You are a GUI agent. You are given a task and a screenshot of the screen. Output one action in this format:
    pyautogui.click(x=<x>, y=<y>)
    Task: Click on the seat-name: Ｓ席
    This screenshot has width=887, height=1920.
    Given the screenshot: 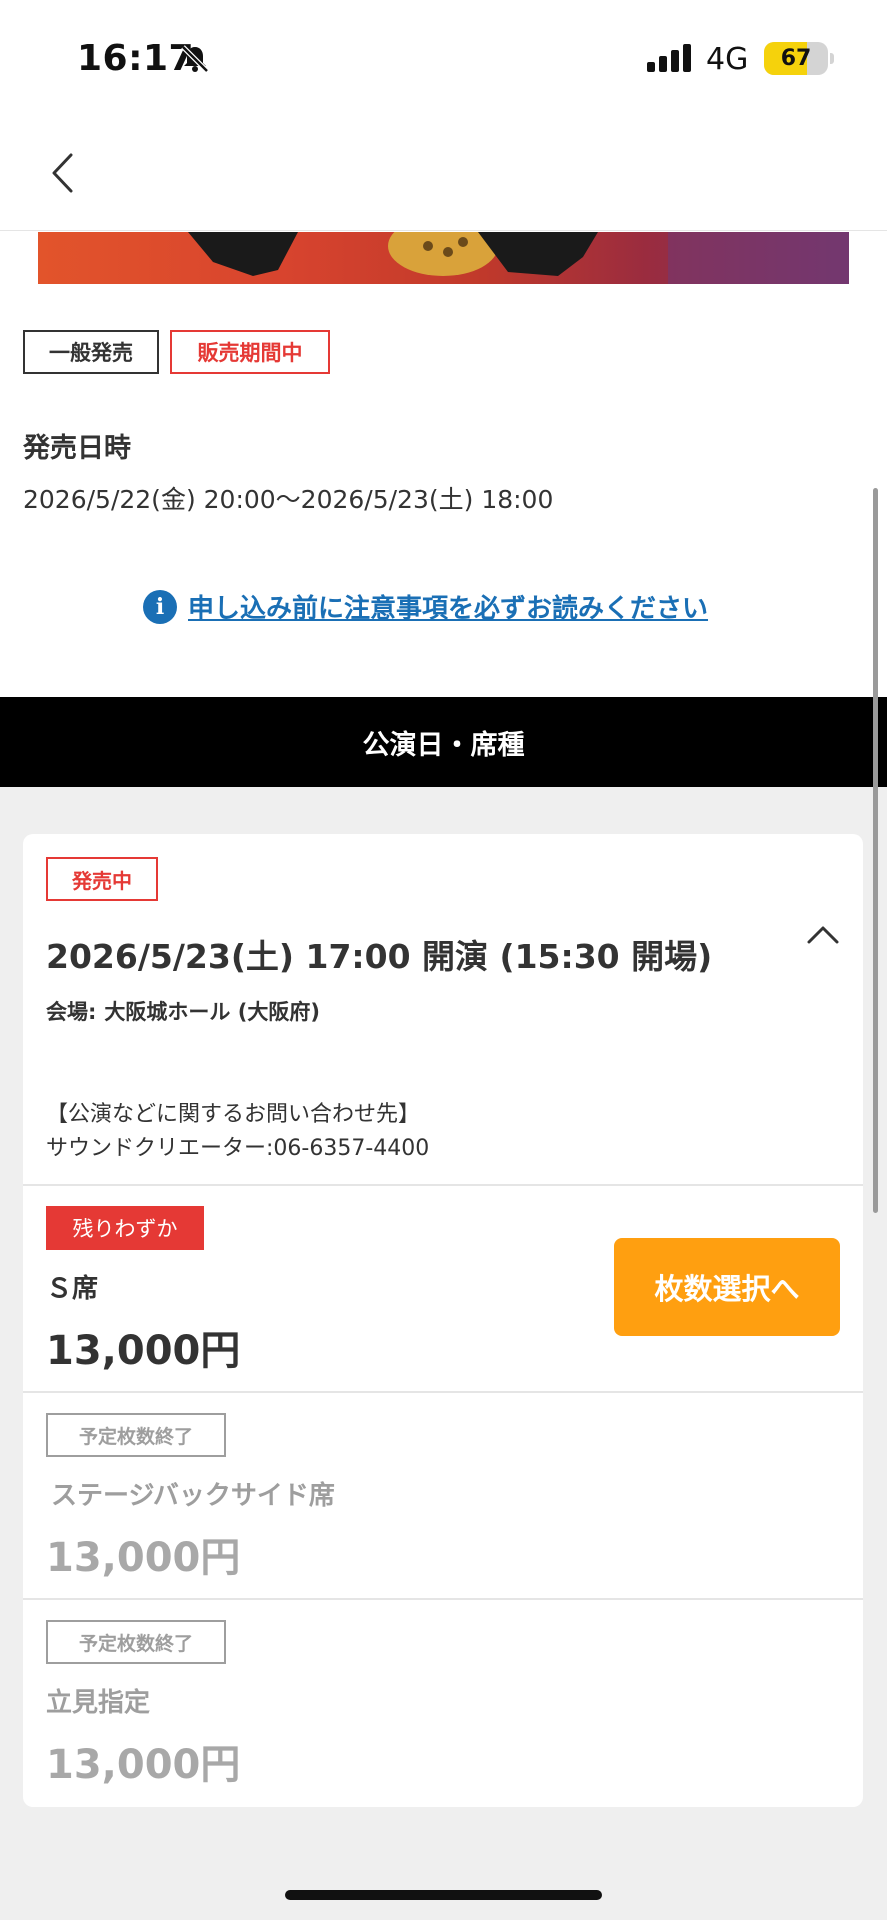 What is the action you would take?
    pyautogui.click(x=72, y=1289)
    